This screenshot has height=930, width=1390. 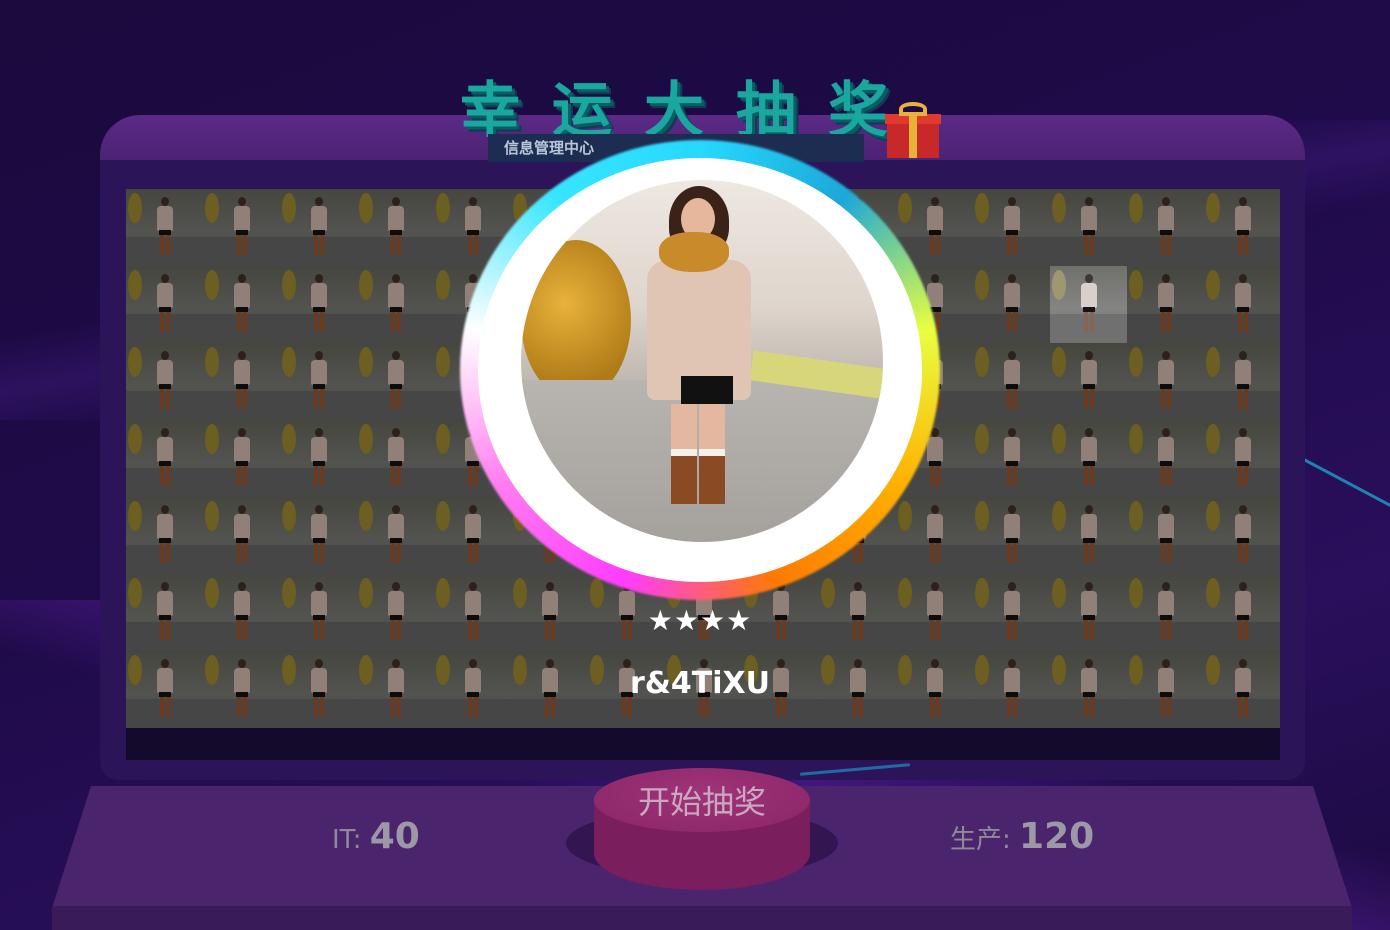 What do you see at coordinates (702, 361) in the screenshot?
I see `winner-avatar` at bounding box center [702, 361].